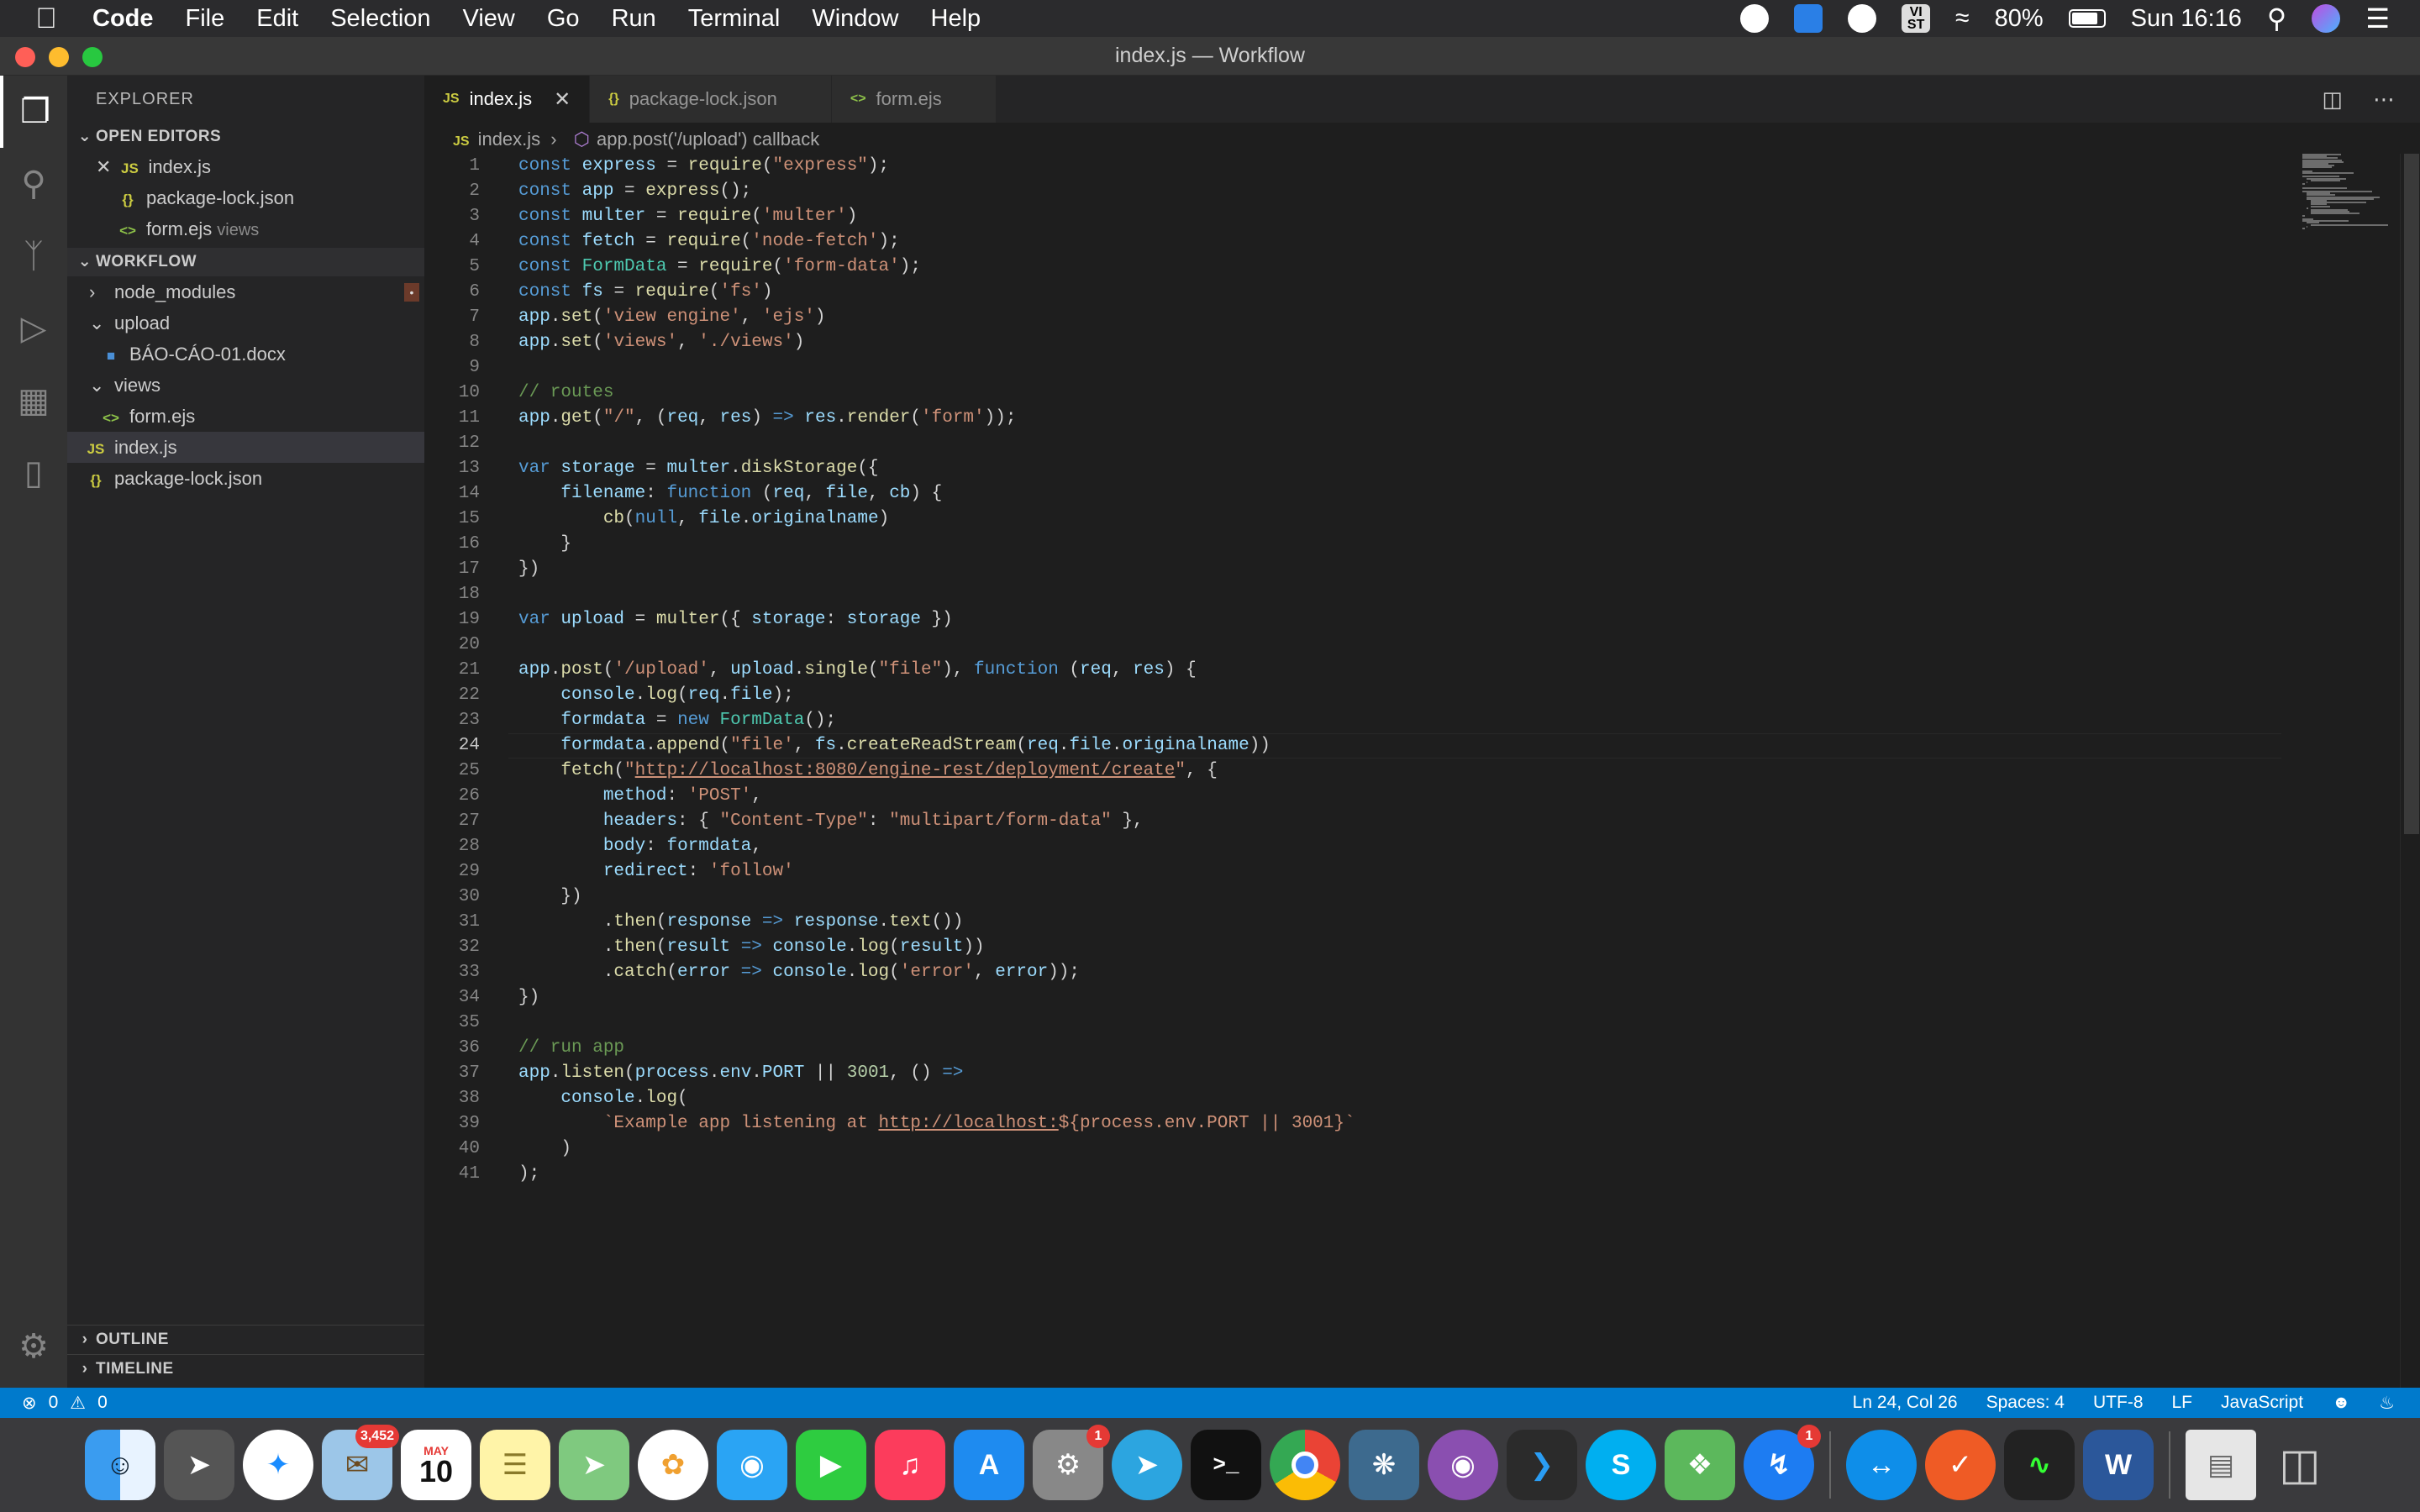 Image resolution: width=2420 pixels, height=1512 pixels. Describe the element at coordinates (246, 291) in the screenshot. I see `tree-item-node-modules: › node_modules •` at that location.